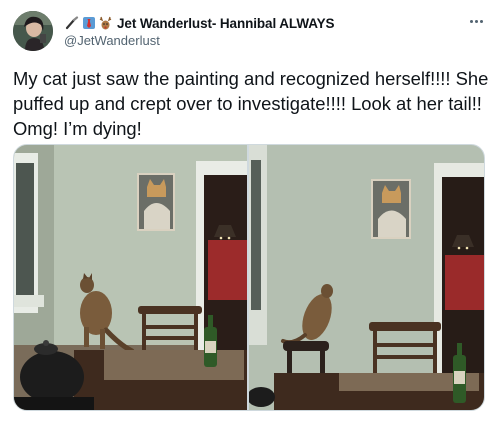  I want to click on more-options-icon, so click(476, 21).